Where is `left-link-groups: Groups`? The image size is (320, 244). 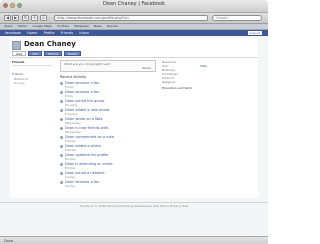 left-link-groups: Groups is located at coordinates (33, 83).